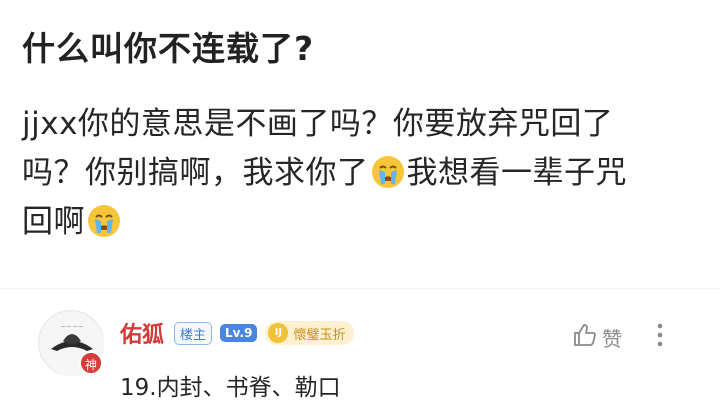 The image size is (720, 405). Describe the element at coordinates (230, 388) in the screenshot. I see `reply-text: 19.内封、书脊、勒口` at that location.